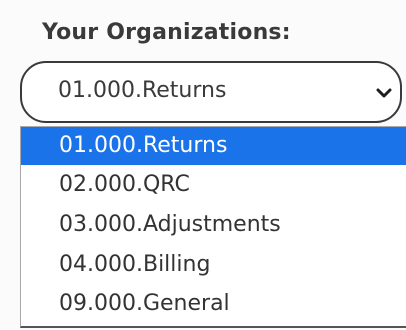  Describe the element at coordinates (384, 93) in the screenshot. I see `chevron-down-icon` at that location.